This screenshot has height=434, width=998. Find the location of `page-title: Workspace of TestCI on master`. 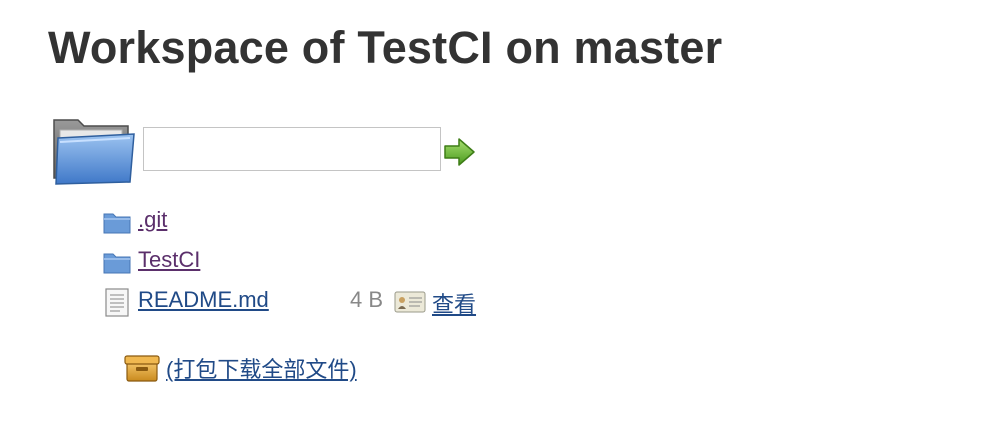

page-title: Workspace of TestCI on master is located at coordinates (385, 47).